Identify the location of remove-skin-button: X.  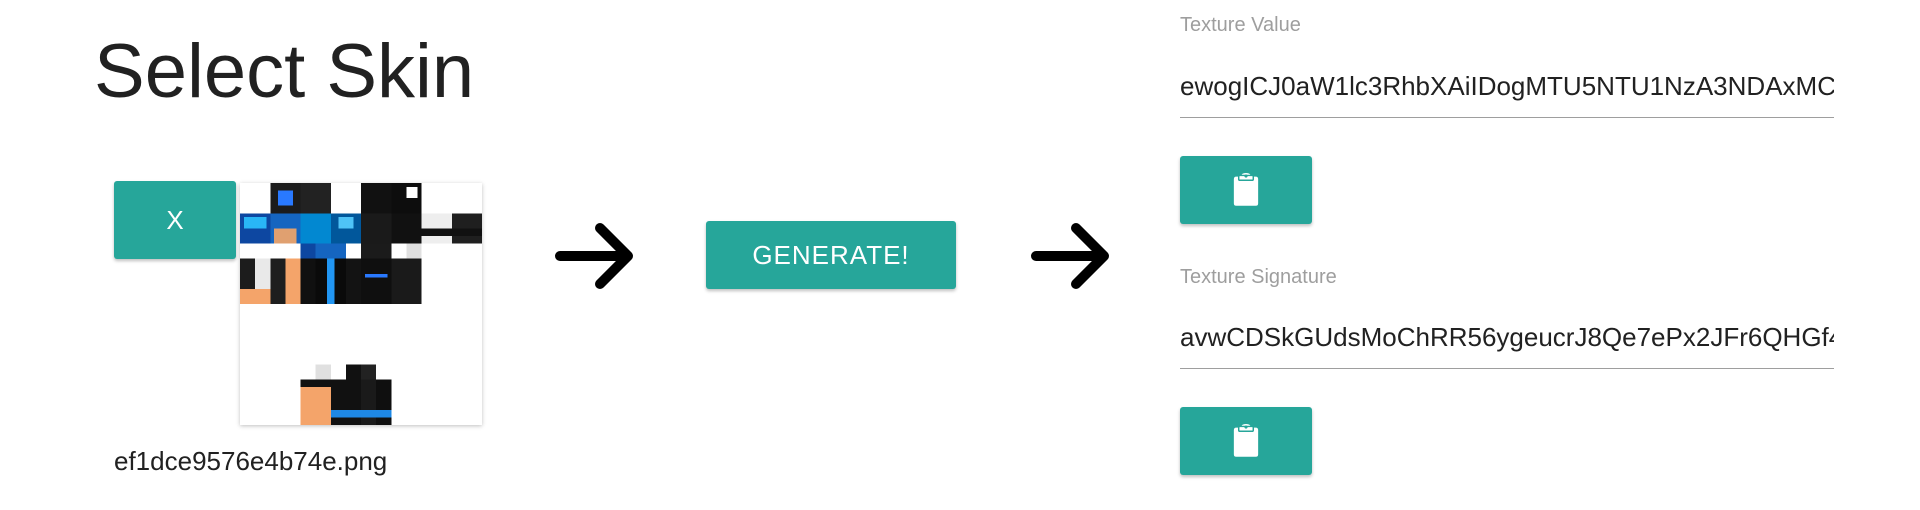
(175, 220).